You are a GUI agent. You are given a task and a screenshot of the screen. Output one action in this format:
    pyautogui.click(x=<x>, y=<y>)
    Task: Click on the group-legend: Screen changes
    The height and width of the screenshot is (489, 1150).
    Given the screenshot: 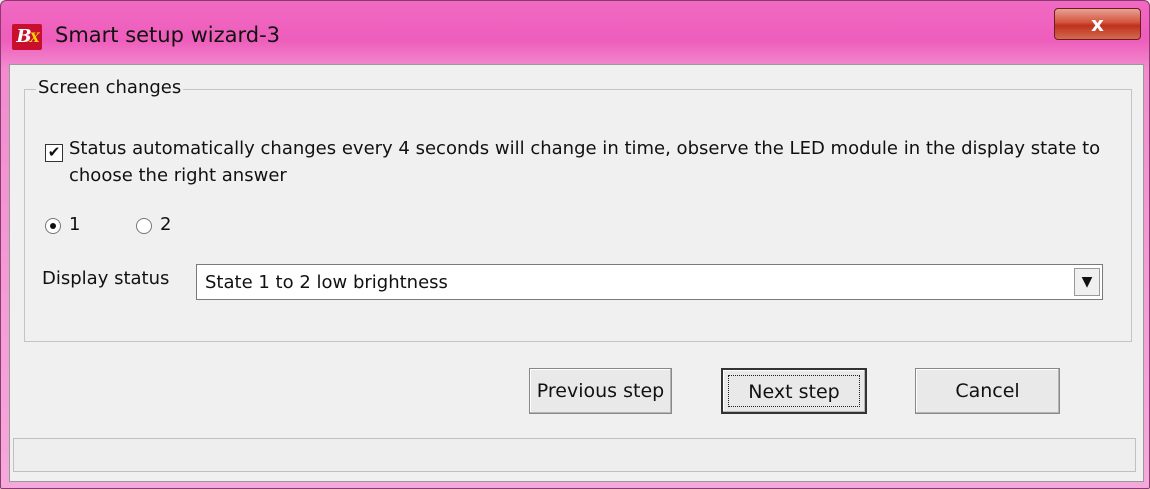 What is the action you would take?
    pyautogui.click(x=110, y=87)
    